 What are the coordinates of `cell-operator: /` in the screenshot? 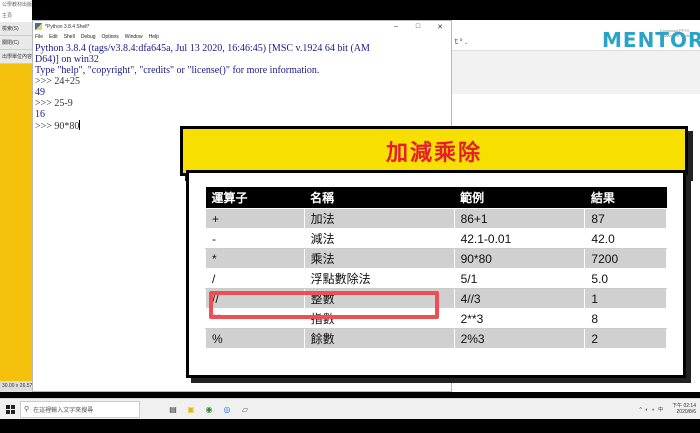 It's located at (255, 278).